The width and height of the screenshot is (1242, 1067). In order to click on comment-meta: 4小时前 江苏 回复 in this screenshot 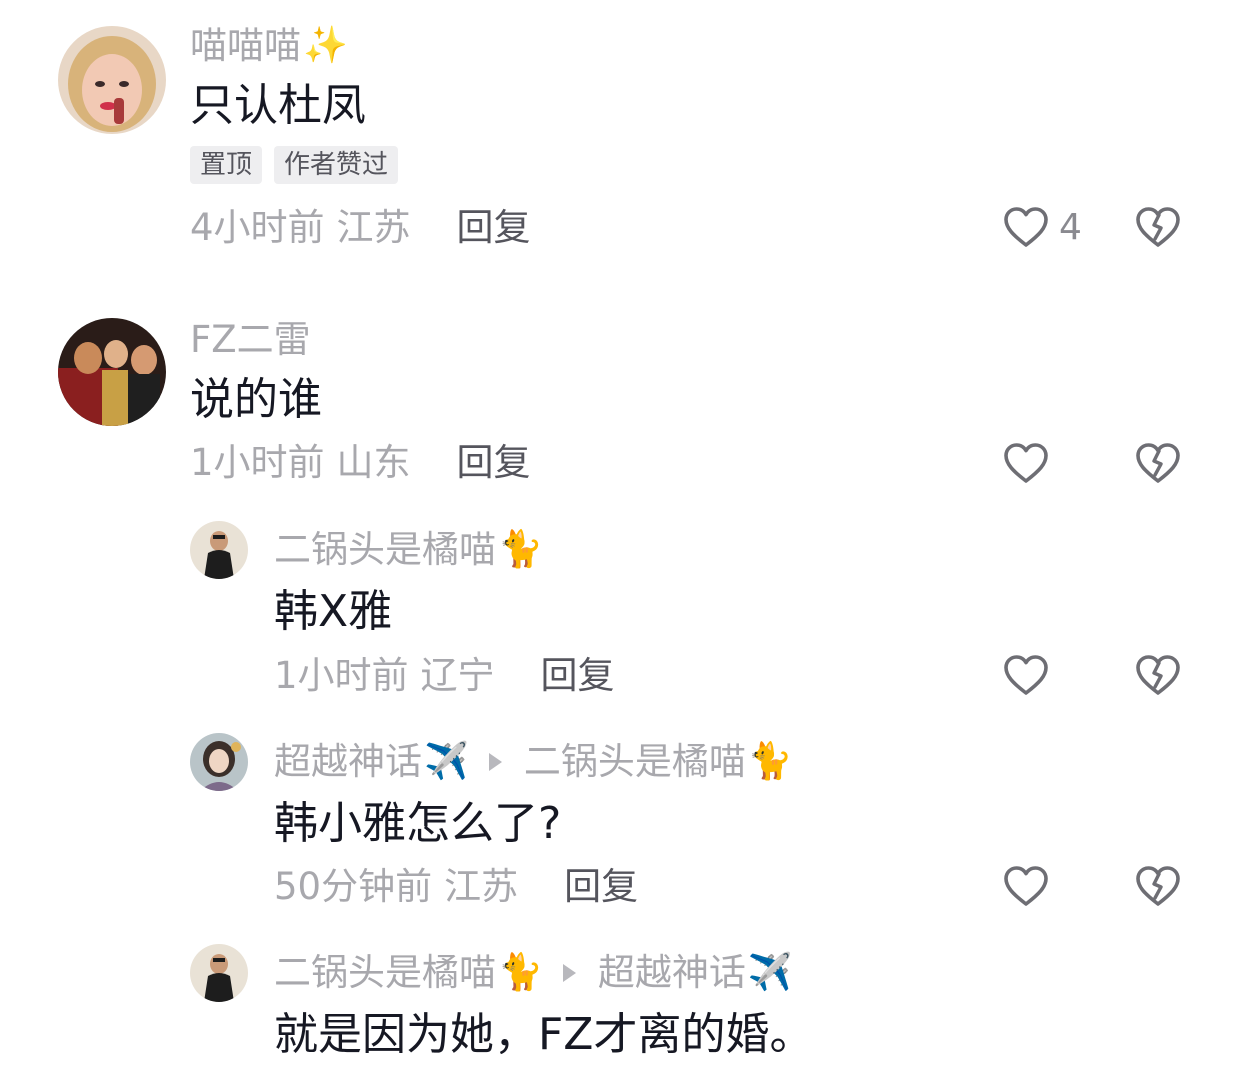, I will do `click(360, 228)`.